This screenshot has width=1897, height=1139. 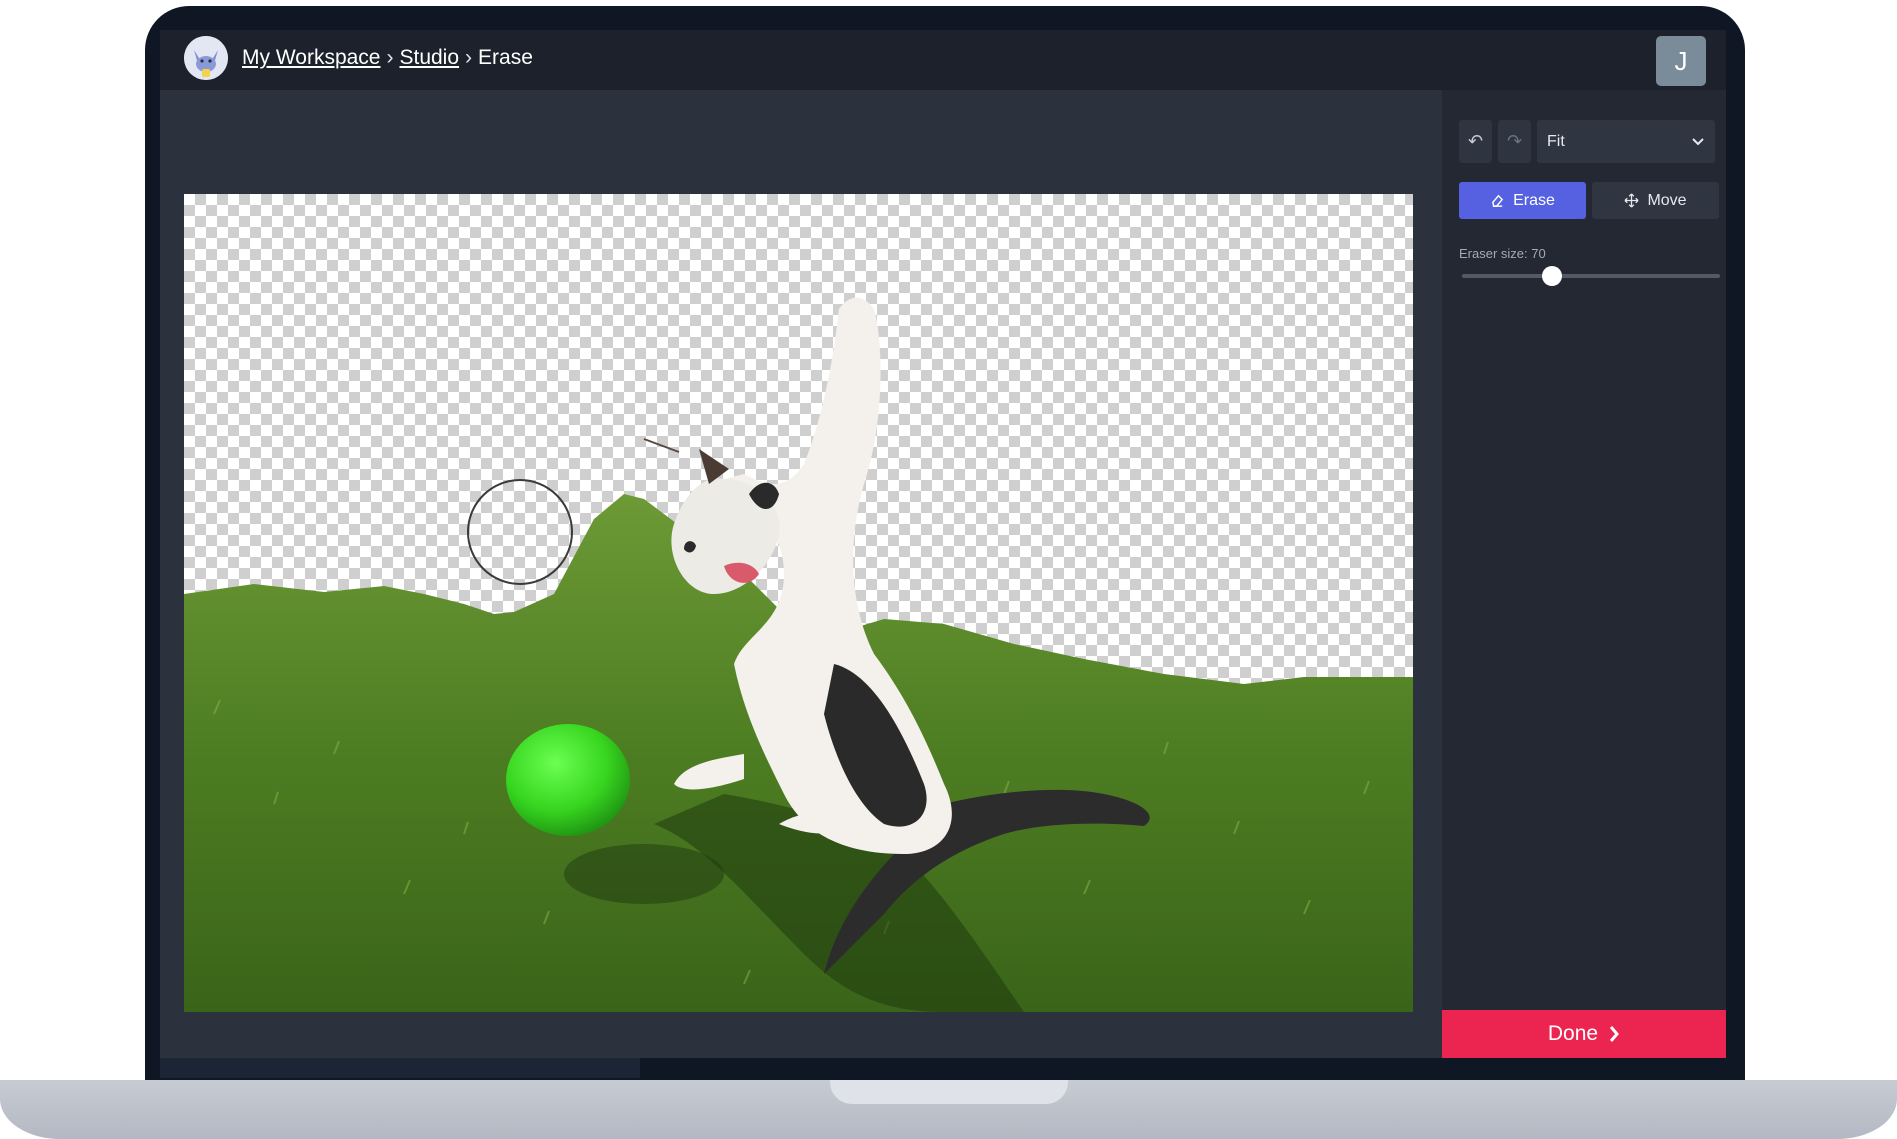 I want to click on breadcrumb: My Workspace › Studio › Erase, so click(x=387, y=58).